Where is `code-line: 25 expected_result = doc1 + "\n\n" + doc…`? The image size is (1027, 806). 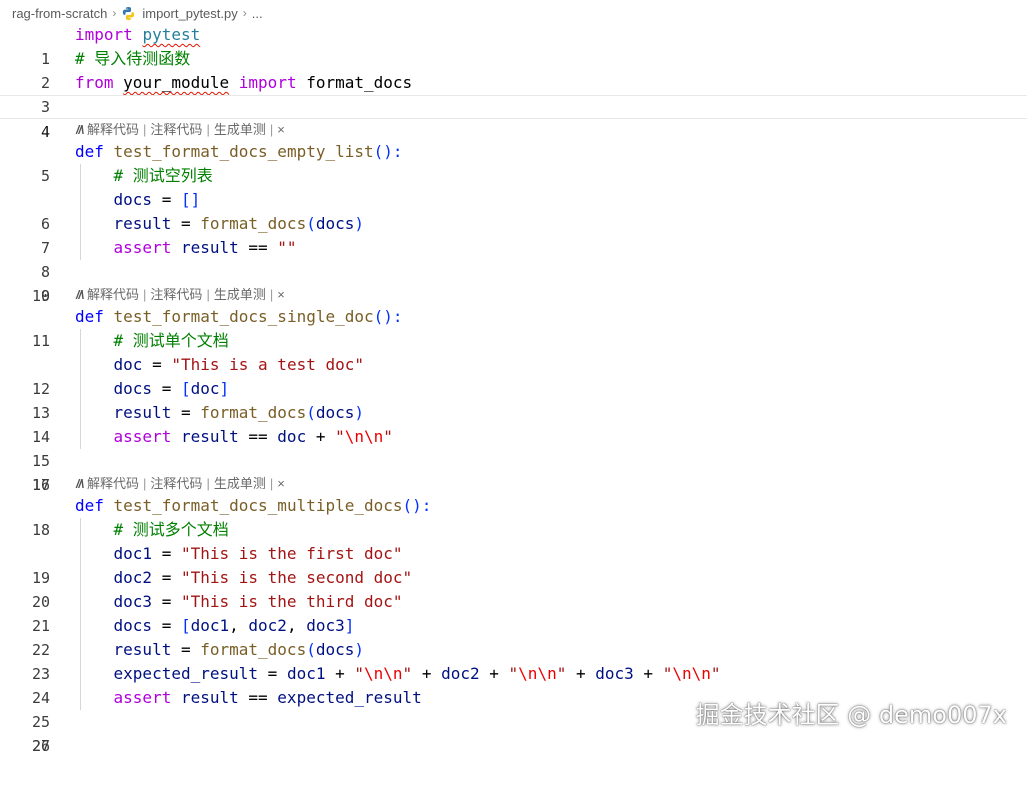 code-line: 25 expected_result = doc1 + "\n\n" + doc… is located at coordinates (513, 696).